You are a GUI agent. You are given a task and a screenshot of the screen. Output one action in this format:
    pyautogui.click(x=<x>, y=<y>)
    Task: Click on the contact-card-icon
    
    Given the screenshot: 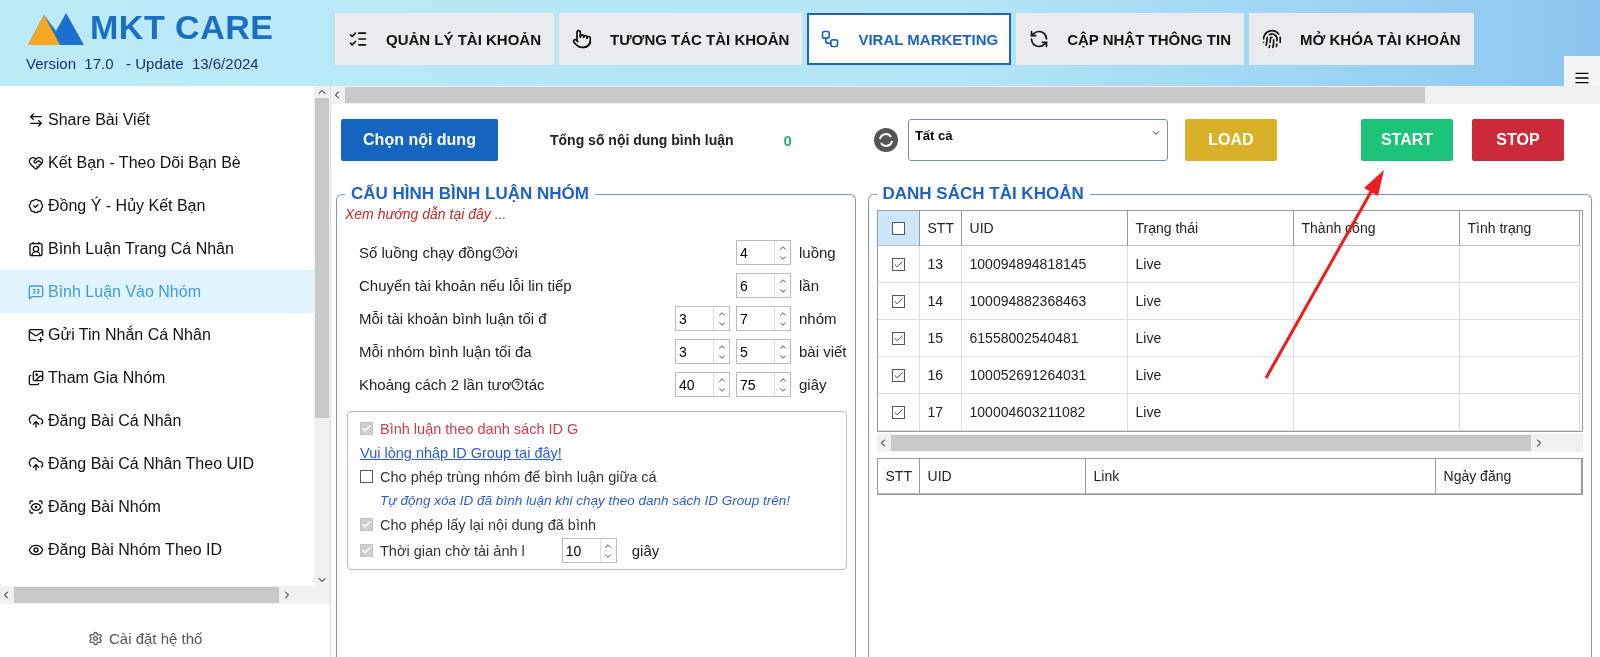 What is the action you would take?
    pyautogui.click(x=36, y=248)
    